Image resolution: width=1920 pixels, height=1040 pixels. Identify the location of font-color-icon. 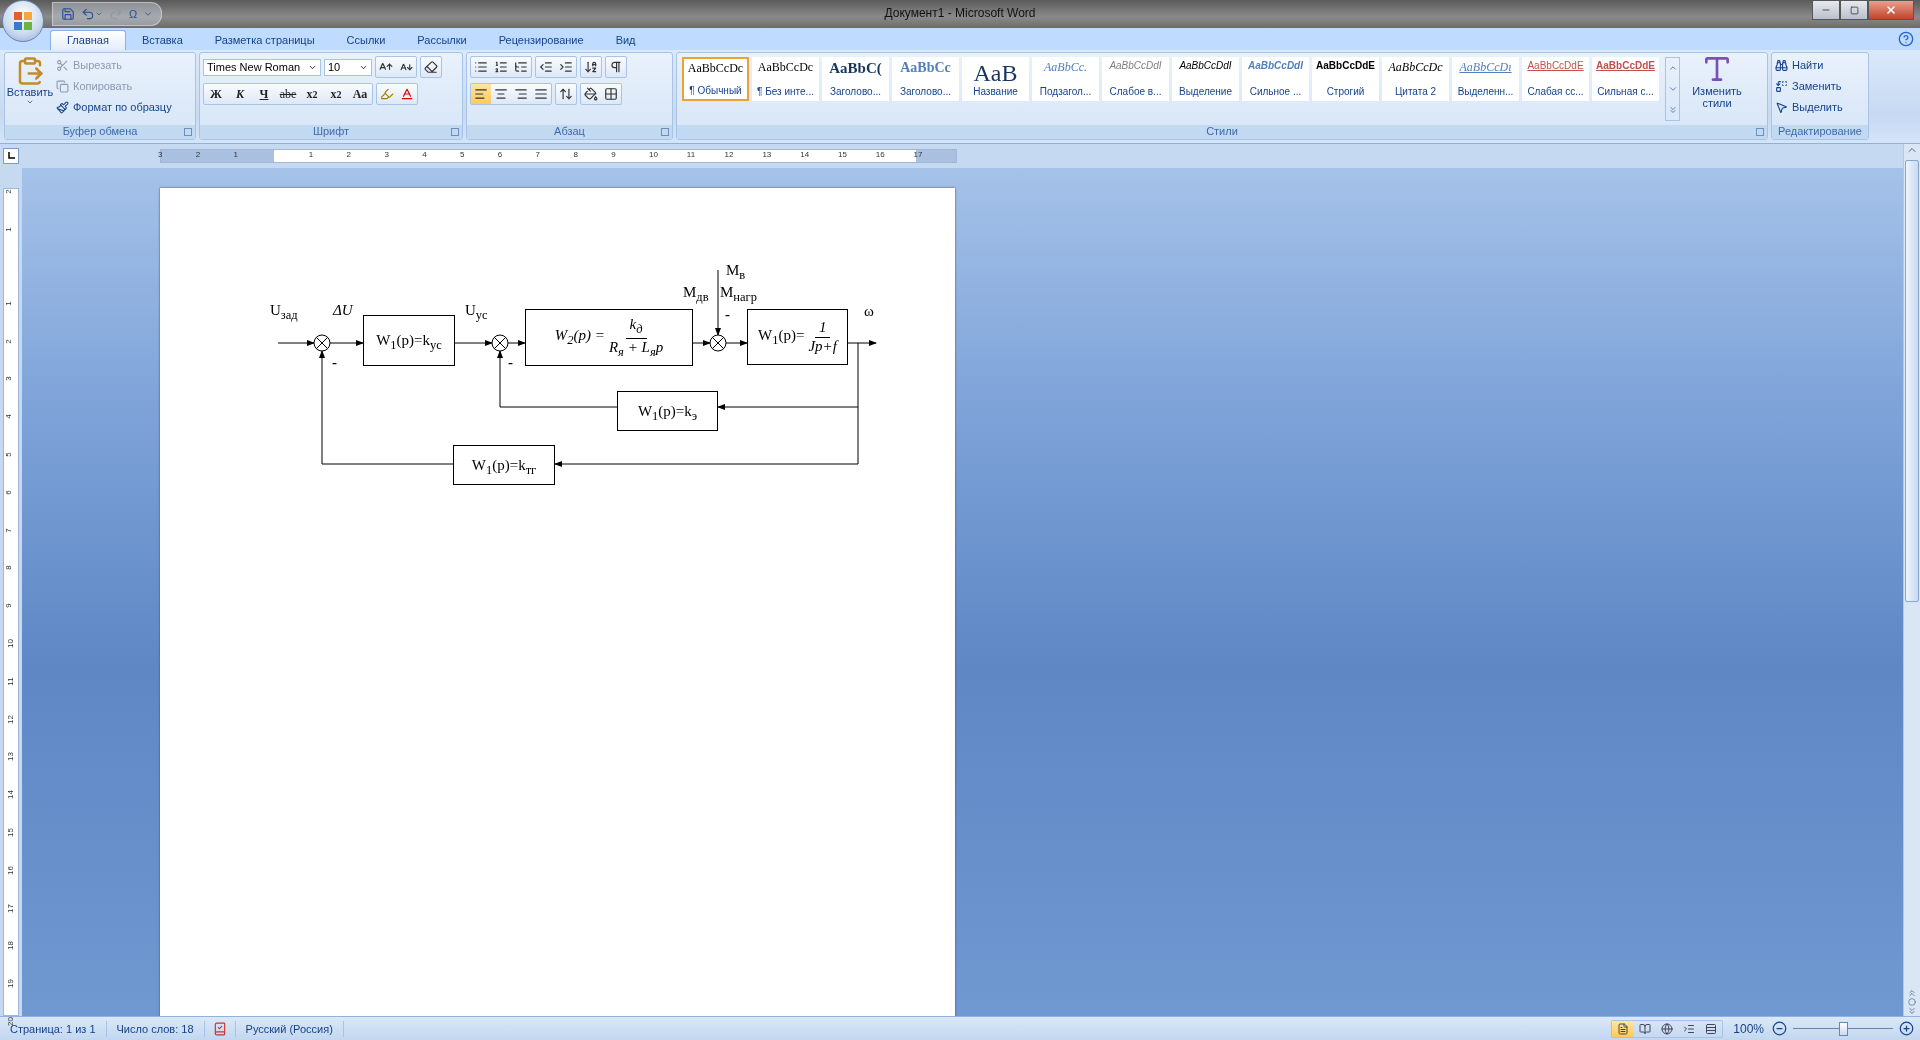
(407, 94).